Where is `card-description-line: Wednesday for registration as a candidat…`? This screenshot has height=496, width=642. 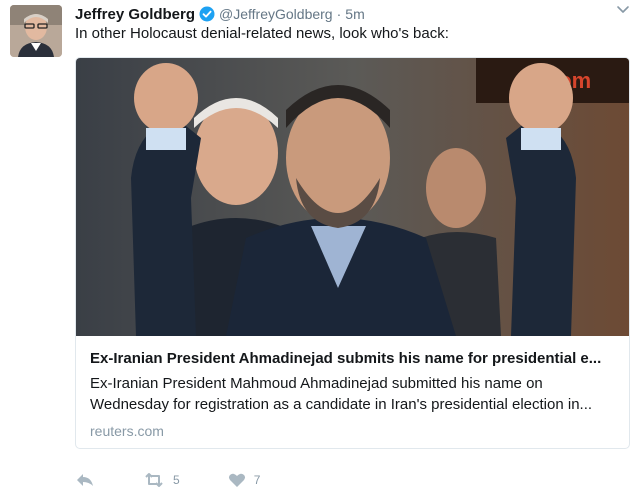 card-description-line: Wednesday for registration as a candidat… is located at coordinates (341, 404).